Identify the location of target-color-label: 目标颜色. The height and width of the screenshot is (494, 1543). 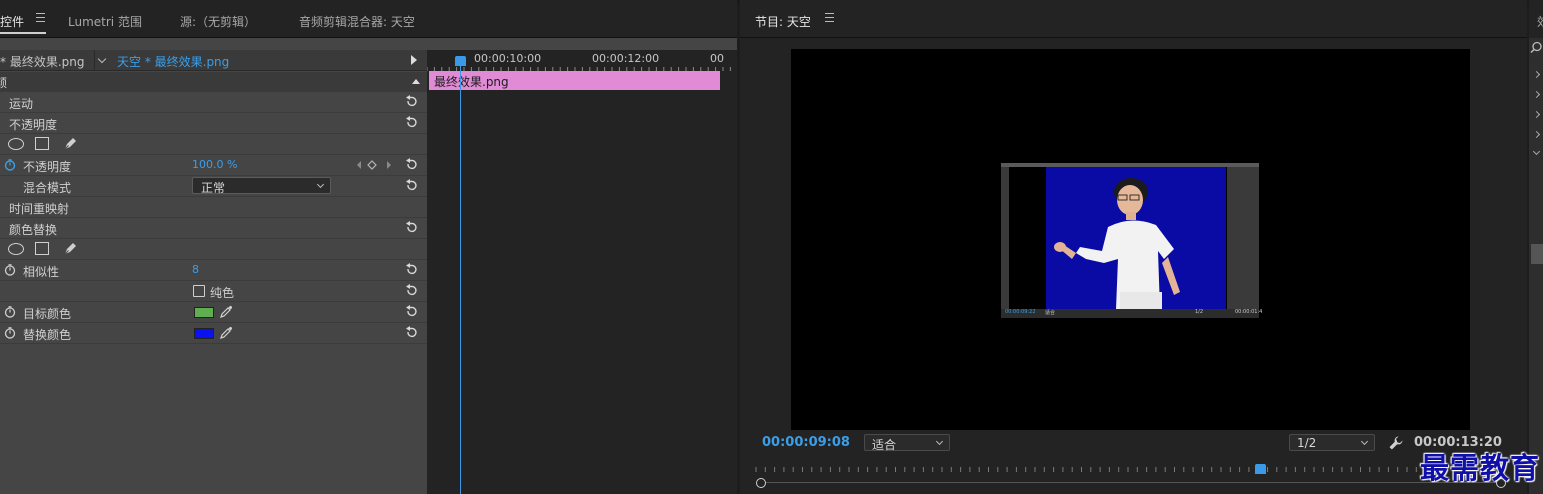
(47, 314).